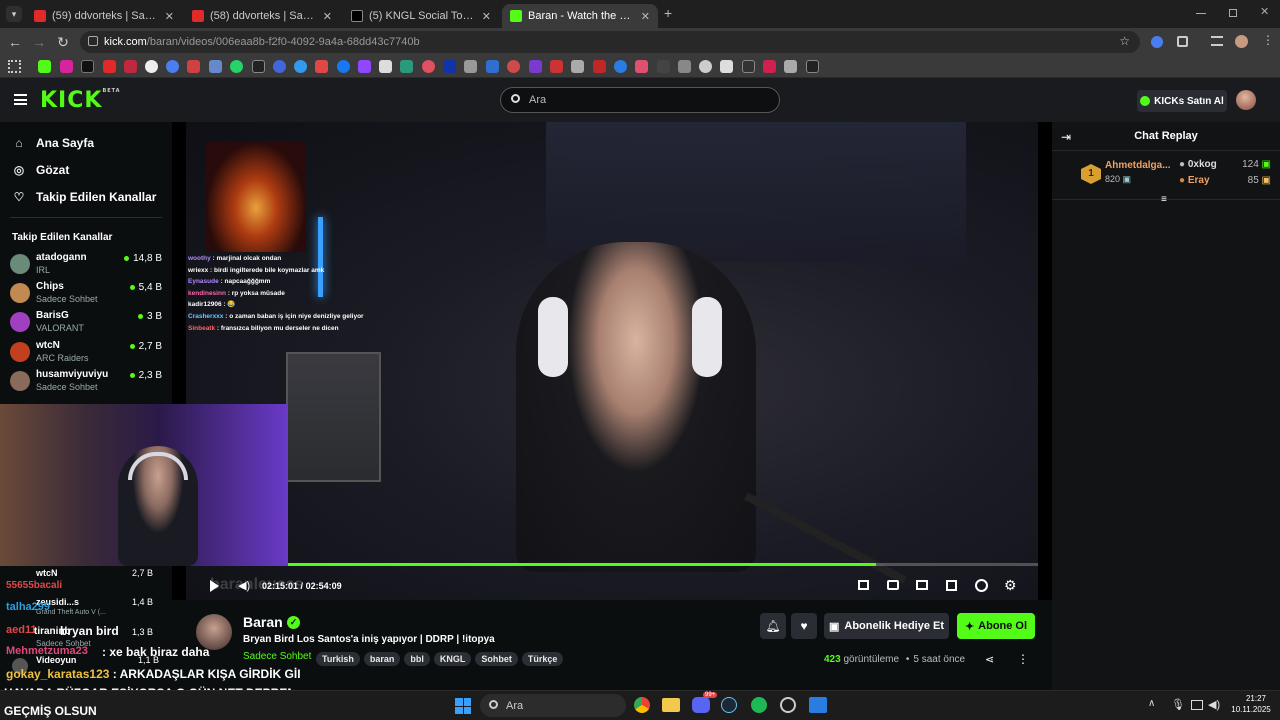 This screenshot has height=720, width=1280. I want to click on browser-tab: (59) ddvorteks | Santos Ekspres ✕, so click(104, 16).